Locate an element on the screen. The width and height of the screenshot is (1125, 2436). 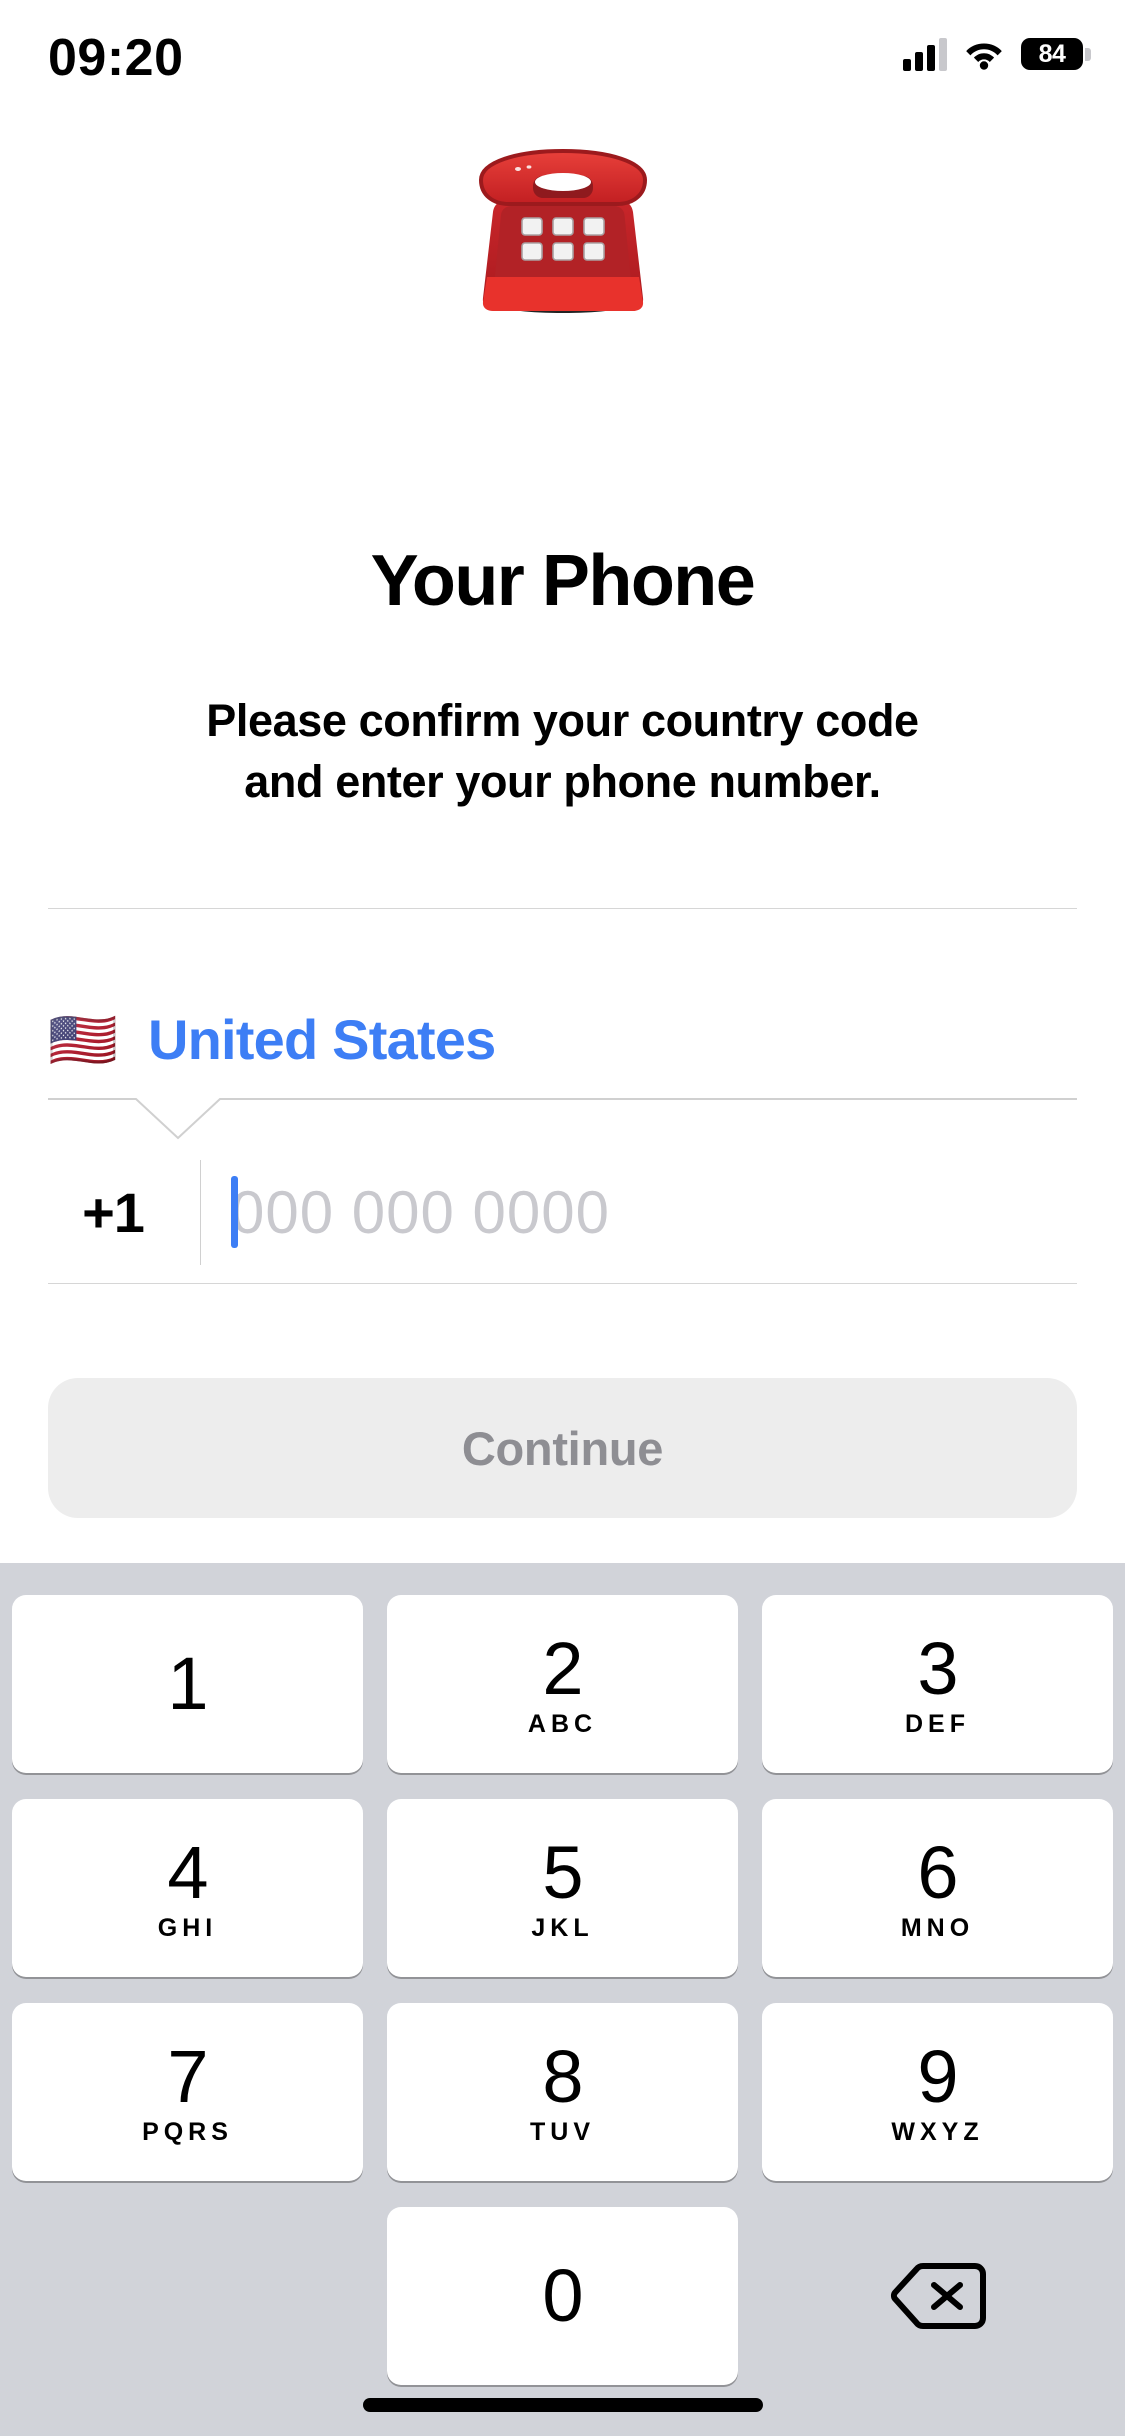
keypad-key-4: 4 GHI is located at coordinates (187, 1888).